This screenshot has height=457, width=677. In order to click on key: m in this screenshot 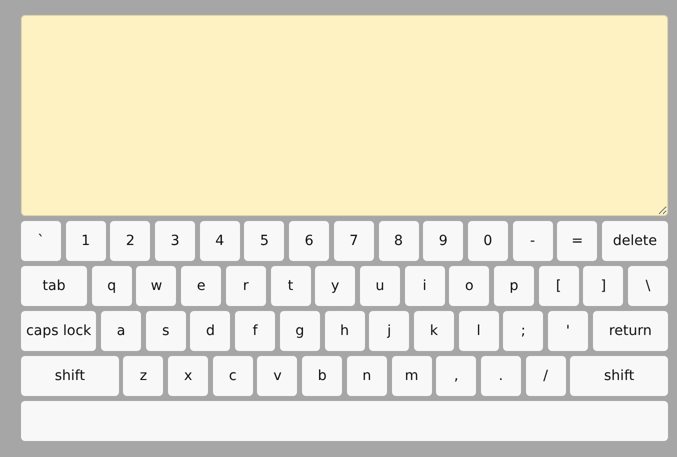, I will do `click(412, 376)`.